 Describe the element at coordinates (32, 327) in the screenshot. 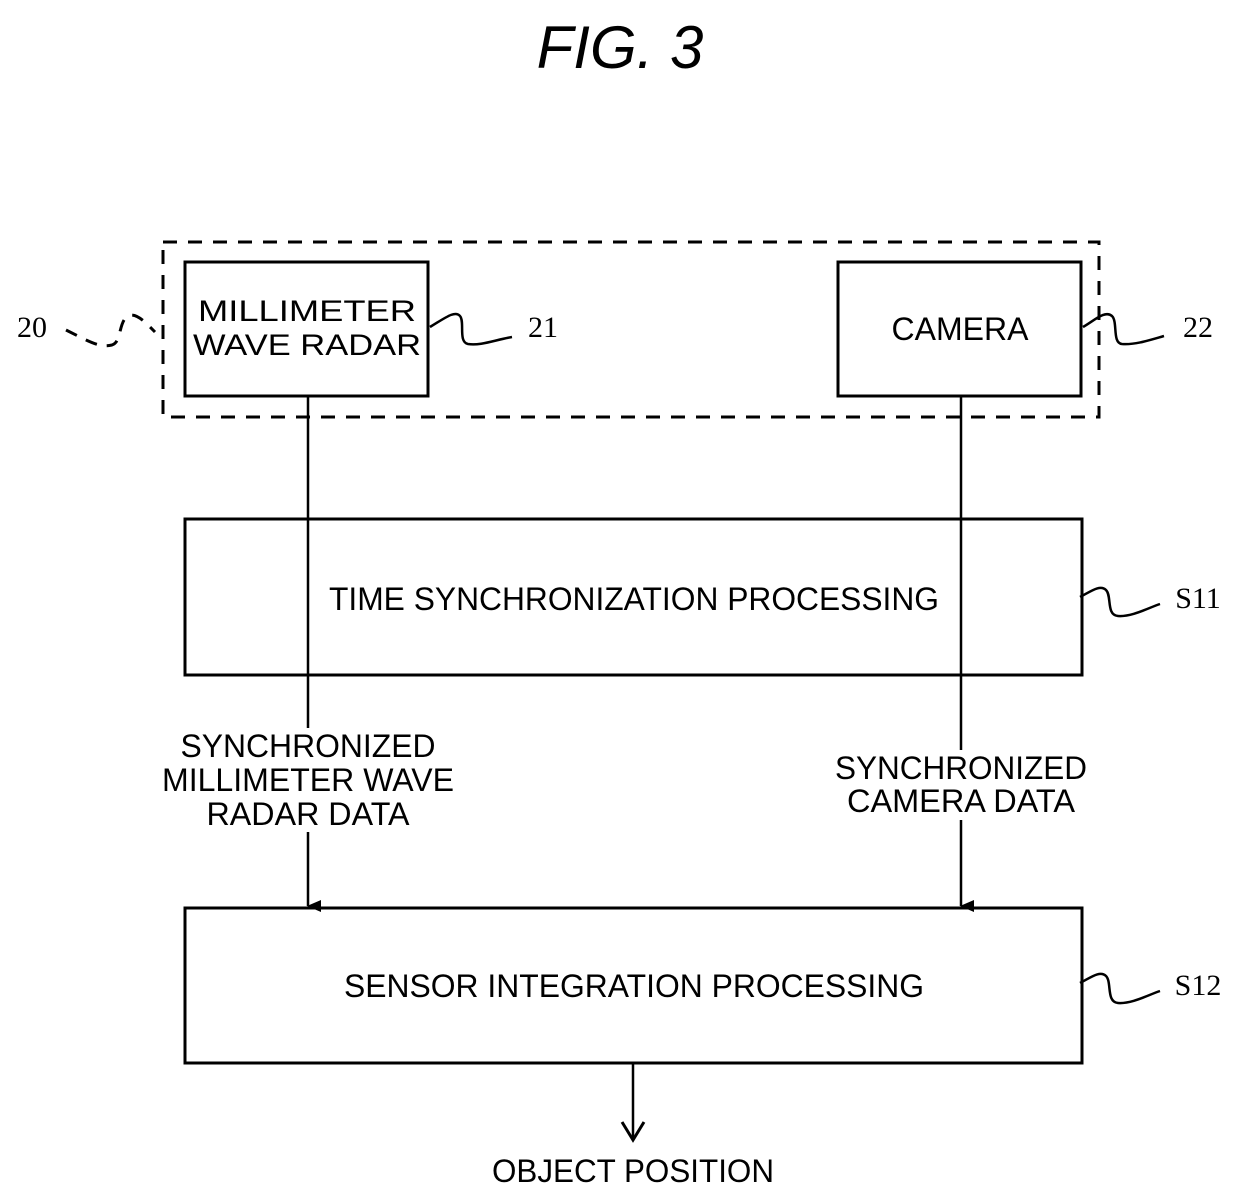

I see `sensor-group-ref: 20` at that location.